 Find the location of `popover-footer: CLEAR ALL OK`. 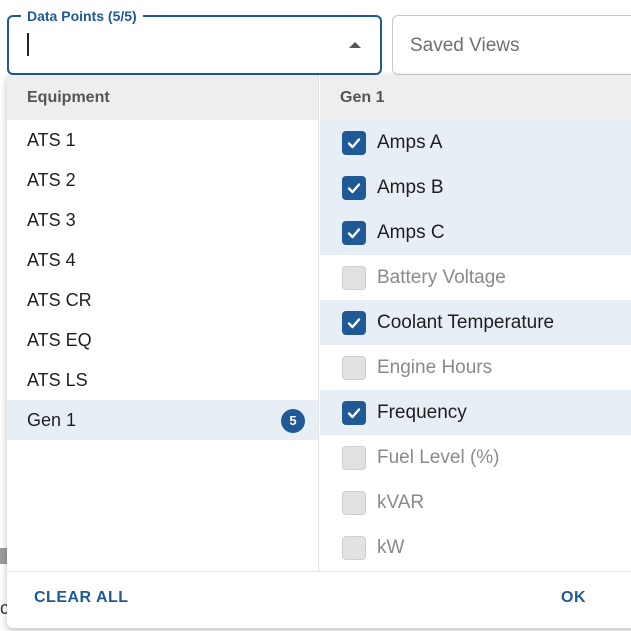

popover-footer: CLEAR ALL OK is located at coordinates (319, 599).